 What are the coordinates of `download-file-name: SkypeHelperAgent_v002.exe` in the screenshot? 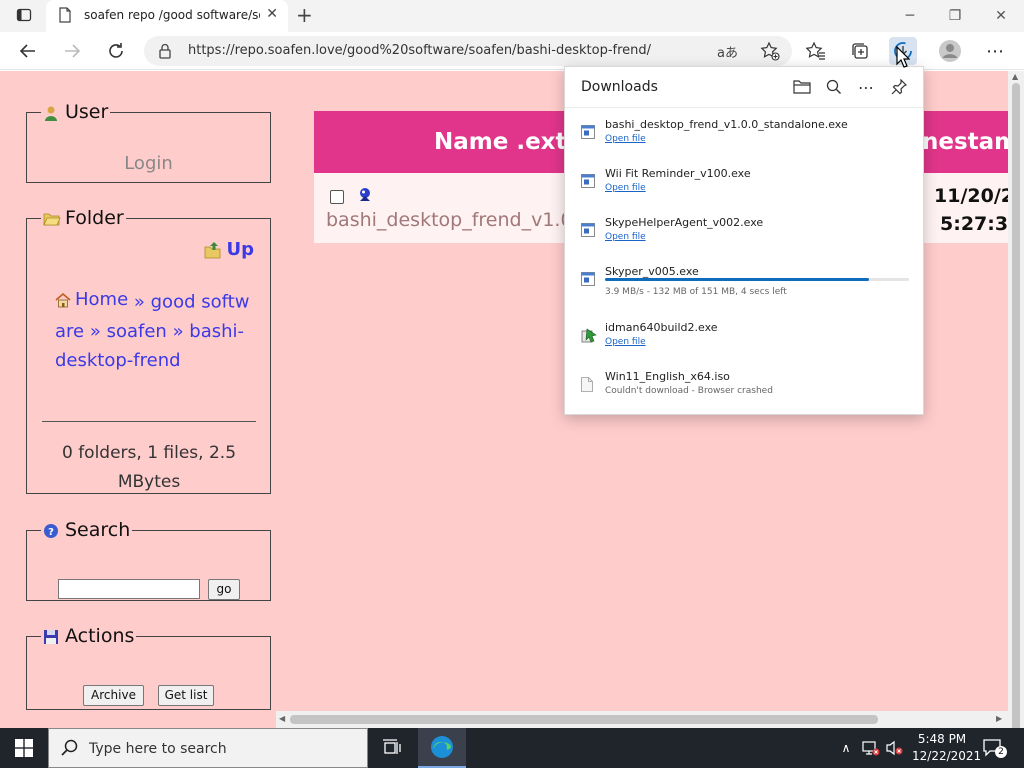 It's located at (684, 222).